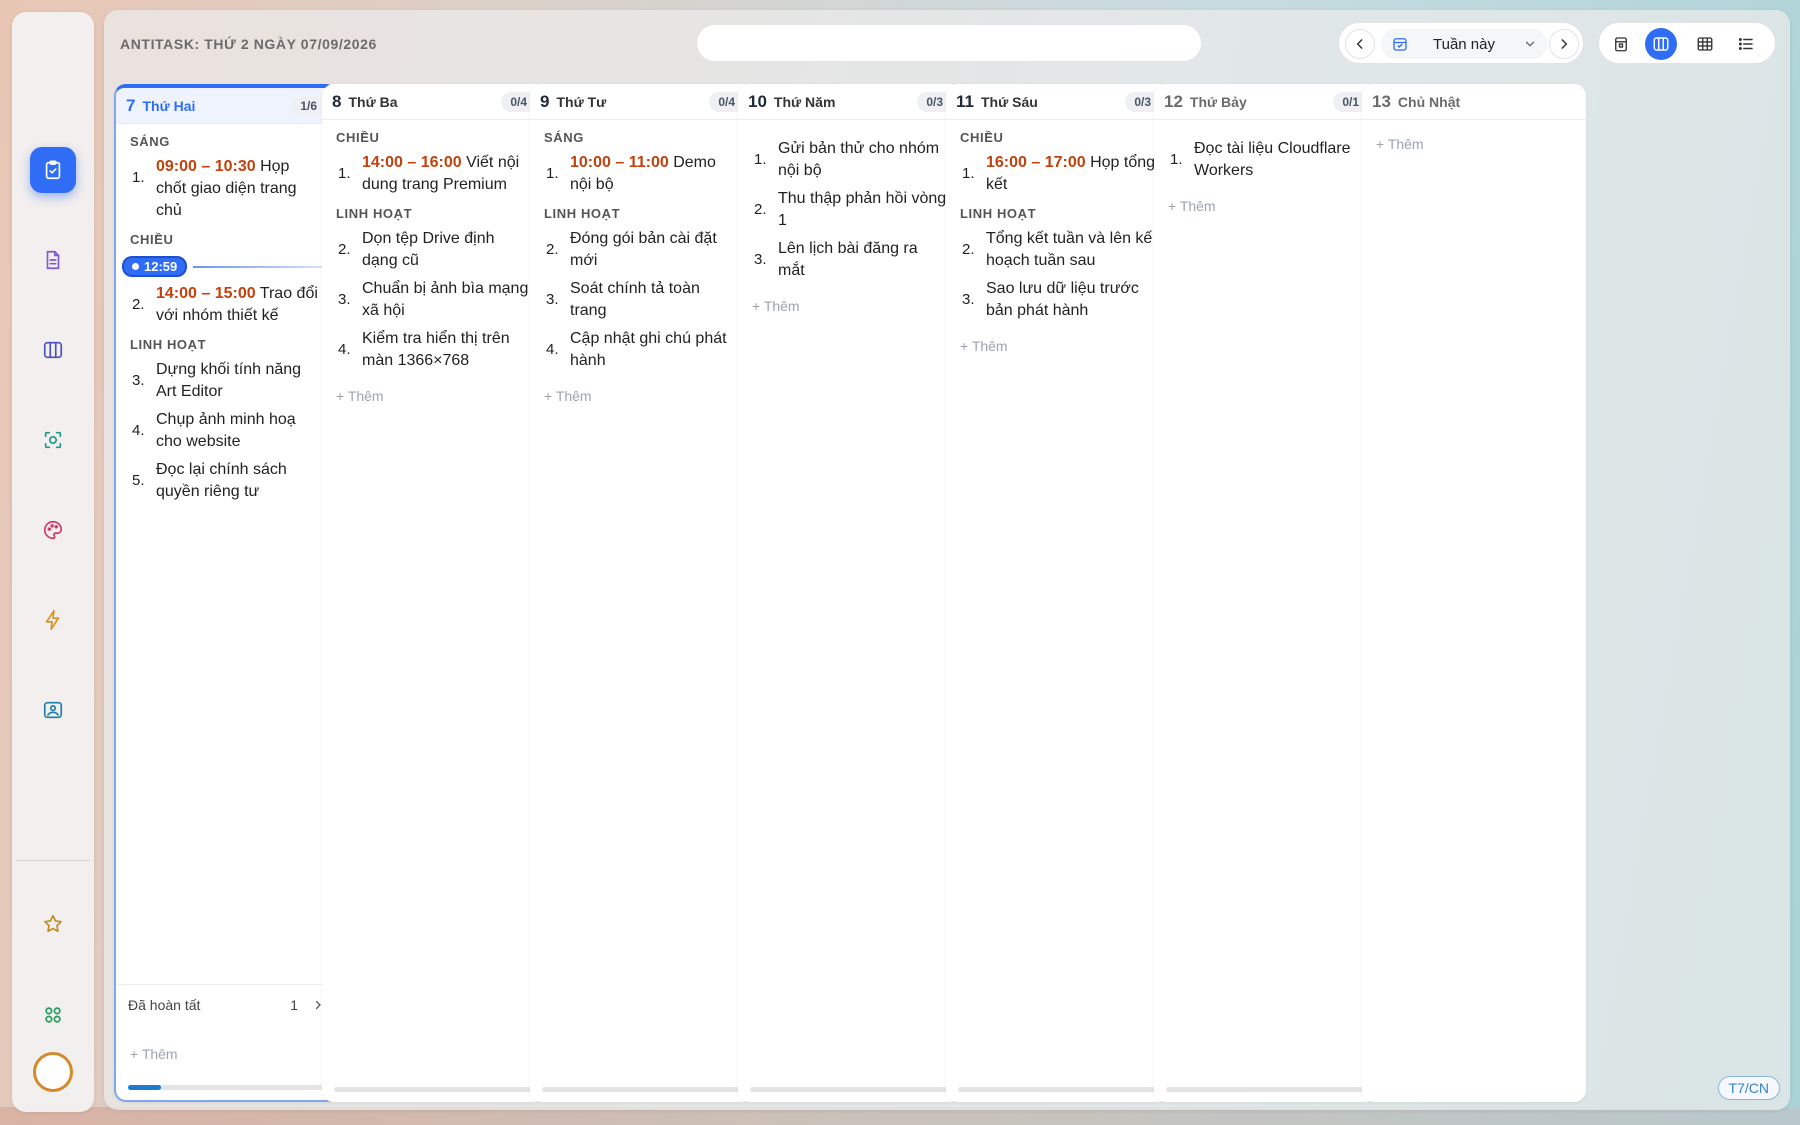 The image size is (1800, 1125). I want to click on day-number: 9, so click(545, 101).